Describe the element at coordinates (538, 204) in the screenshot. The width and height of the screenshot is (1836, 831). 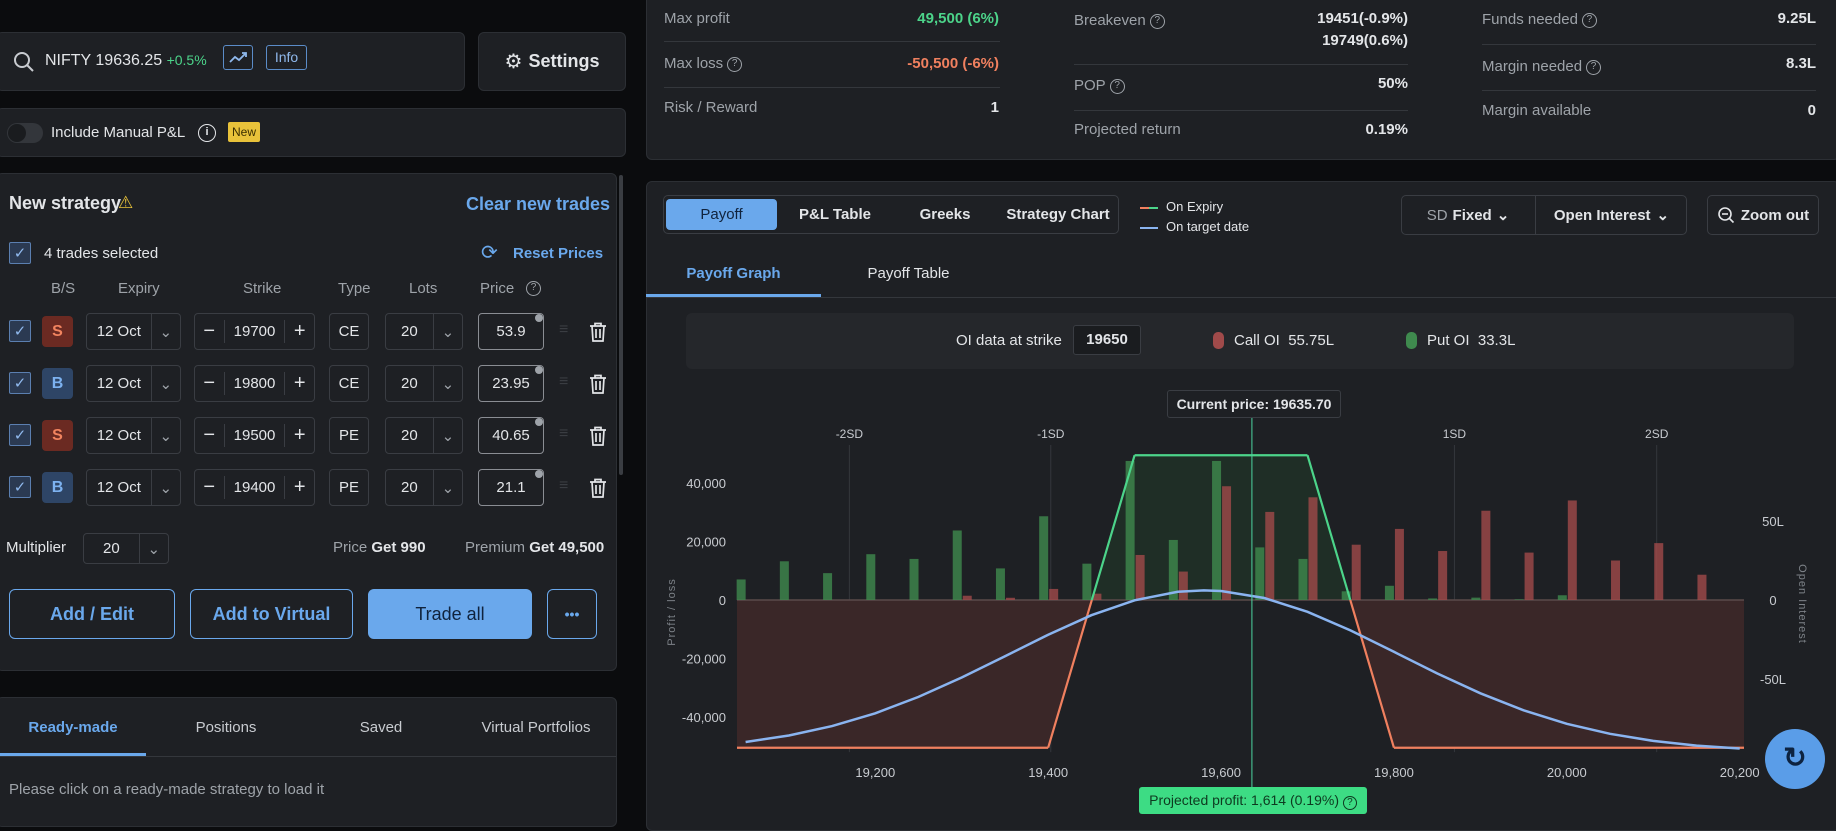
I see `clear-new-trades-link: Clear new trades` at that location.